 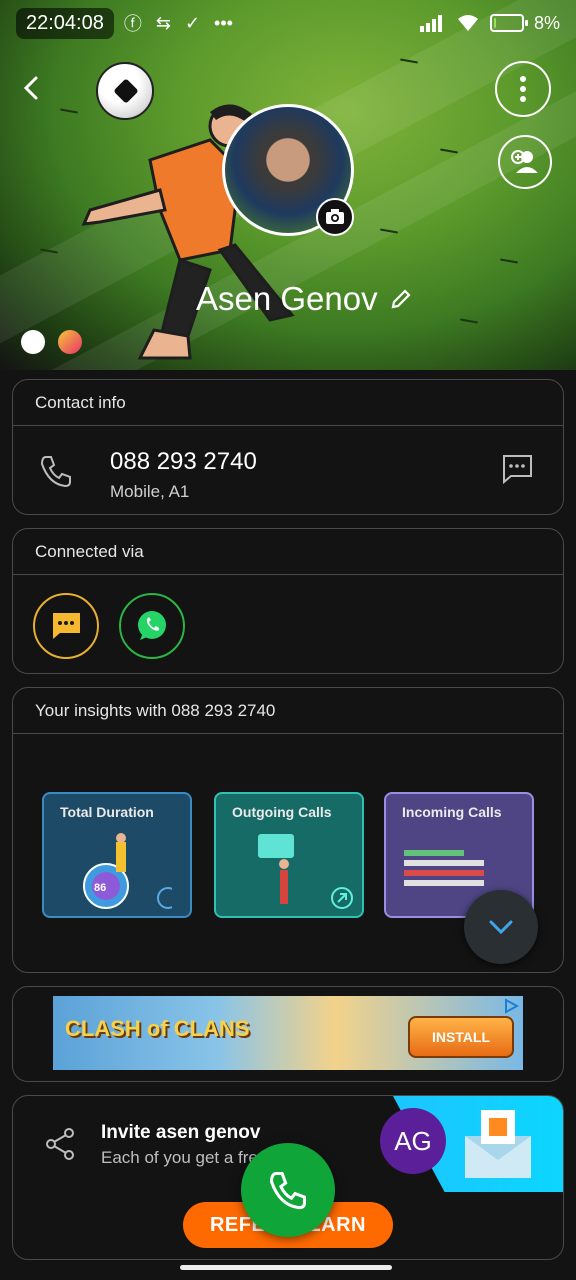 I want to click on connected-via-card: Connected via, so click(x=288, y=601).